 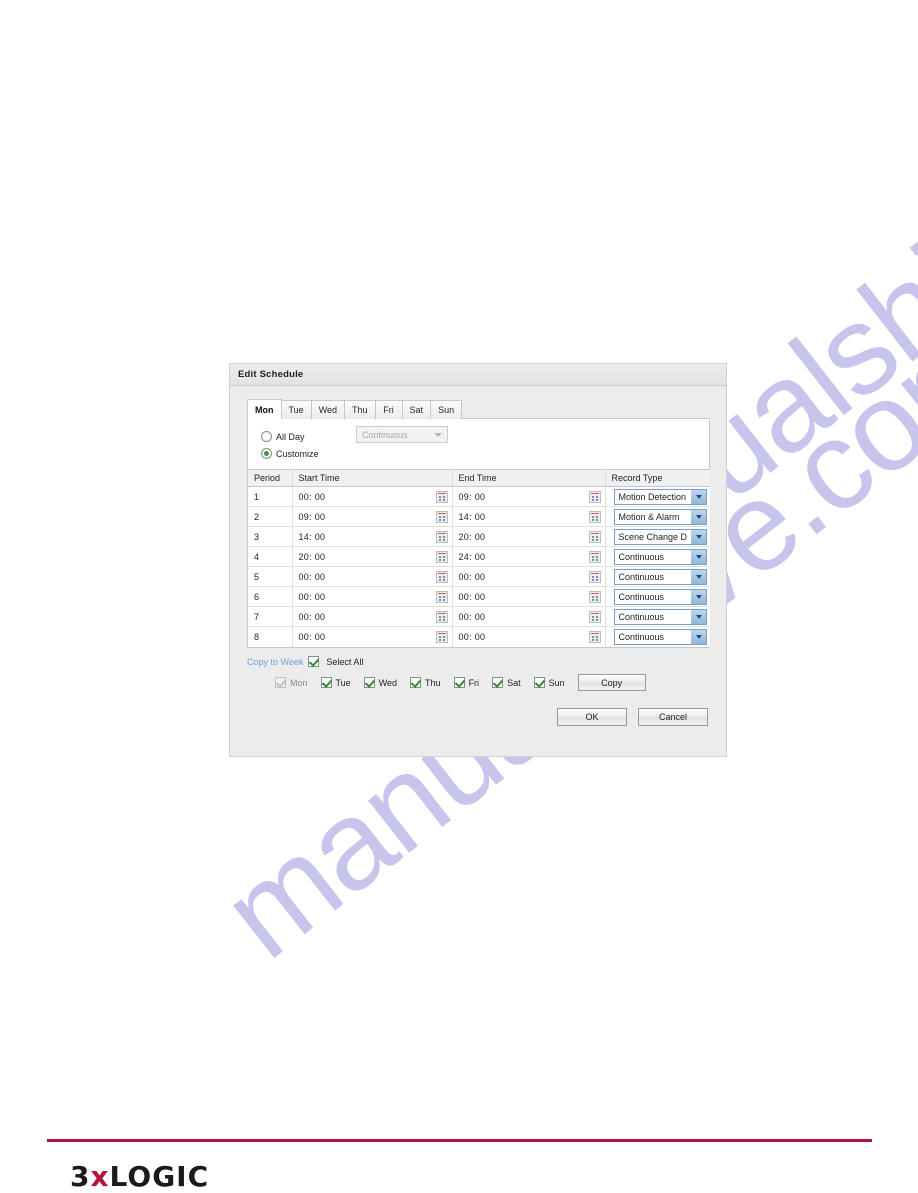 What do you see at coordinates (416, 682) in the screenshot?
I see `checkbox-thu` at bounding box center [416, 682].